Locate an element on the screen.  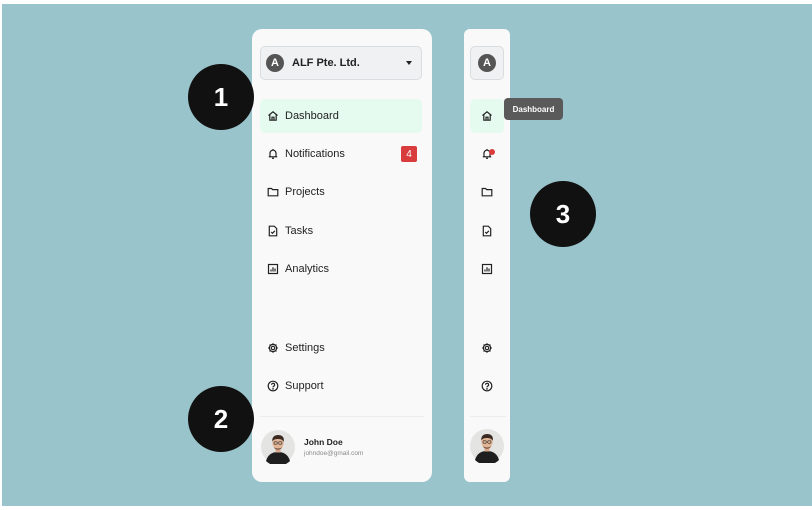
org-switcher: A ALF Pte. Ltd. is located at coordinates (341, 63).